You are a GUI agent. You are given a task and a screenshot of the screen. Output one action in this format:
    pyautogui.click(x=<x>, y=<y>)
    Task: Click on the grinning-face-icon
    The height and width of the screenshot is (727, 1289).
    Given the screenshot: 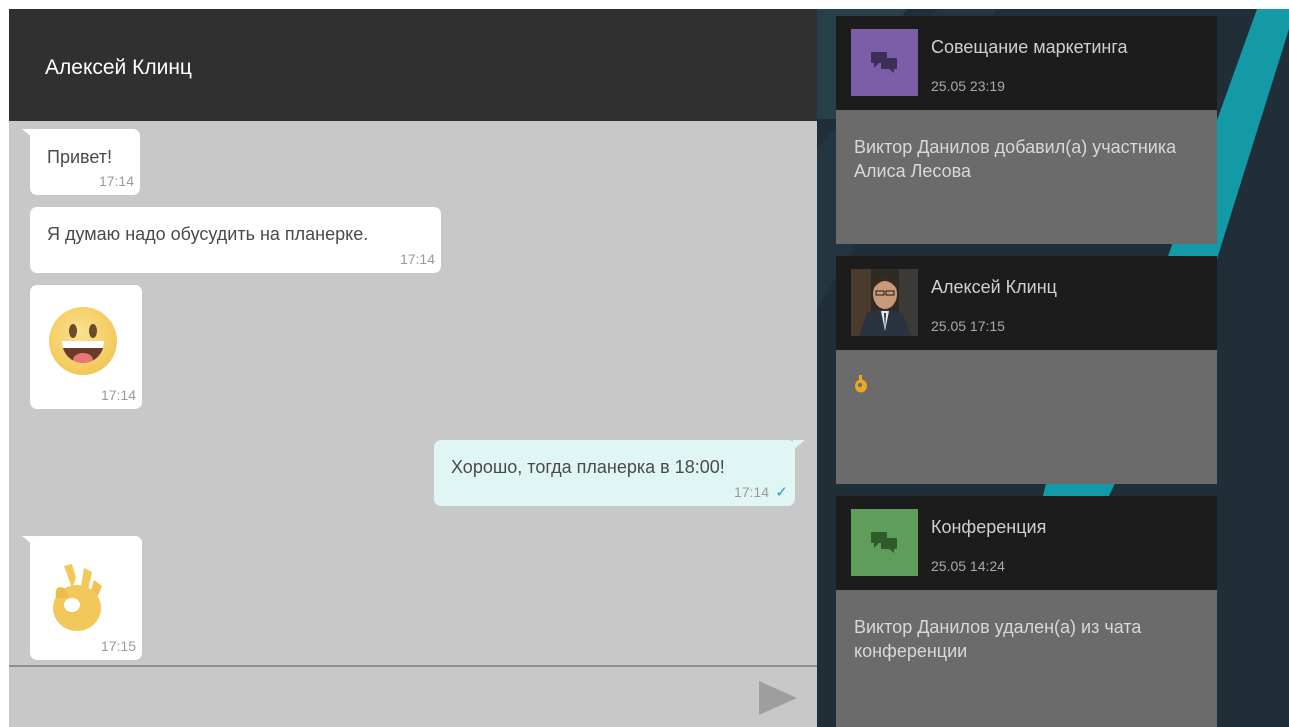 What is the action you would take?
    pyautogui.click(x=83, y=341)
    